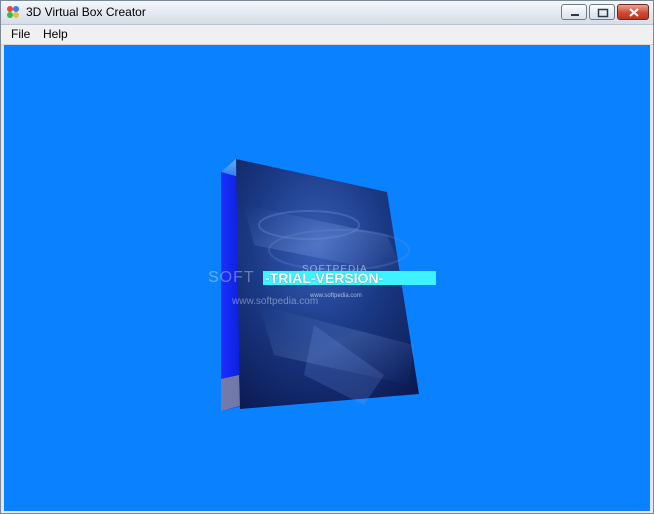 This screenshot has width=654, height=514. What do you see at coordinates (327, 13) in the screenshot?
I see `title-bar: 3D Virtual Box Creator` at bounding box center [327, 13].